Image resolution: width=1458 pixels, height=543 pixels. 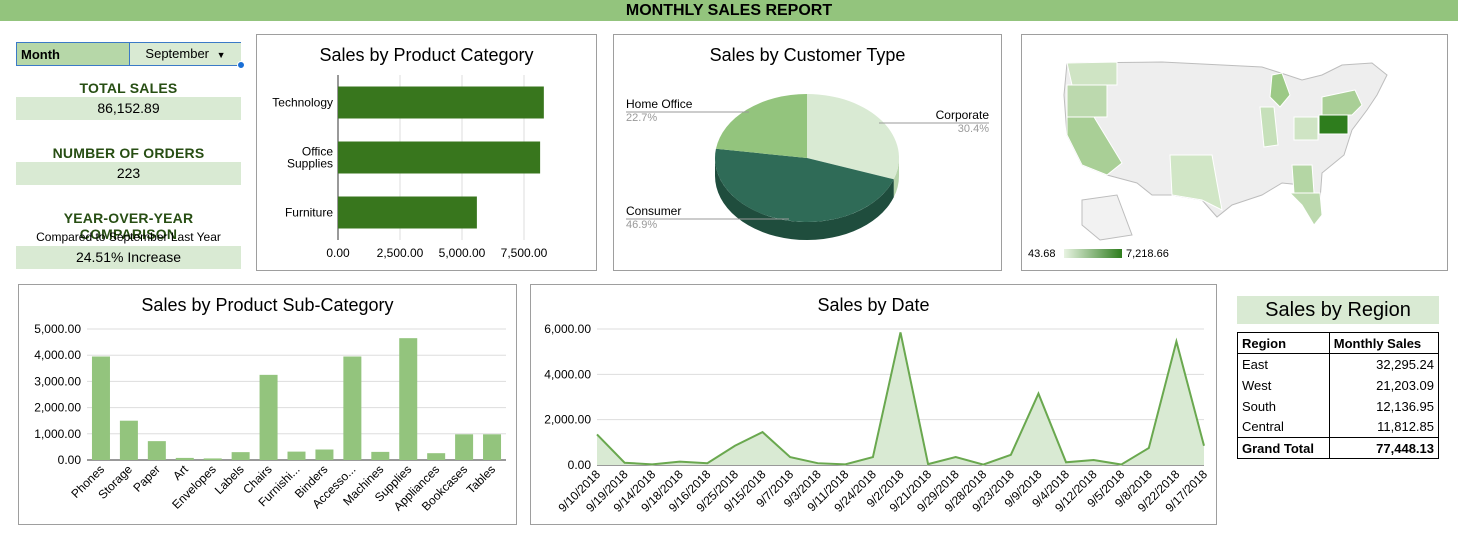 I want to click on state-alaska, so click(x=1107, y=217).